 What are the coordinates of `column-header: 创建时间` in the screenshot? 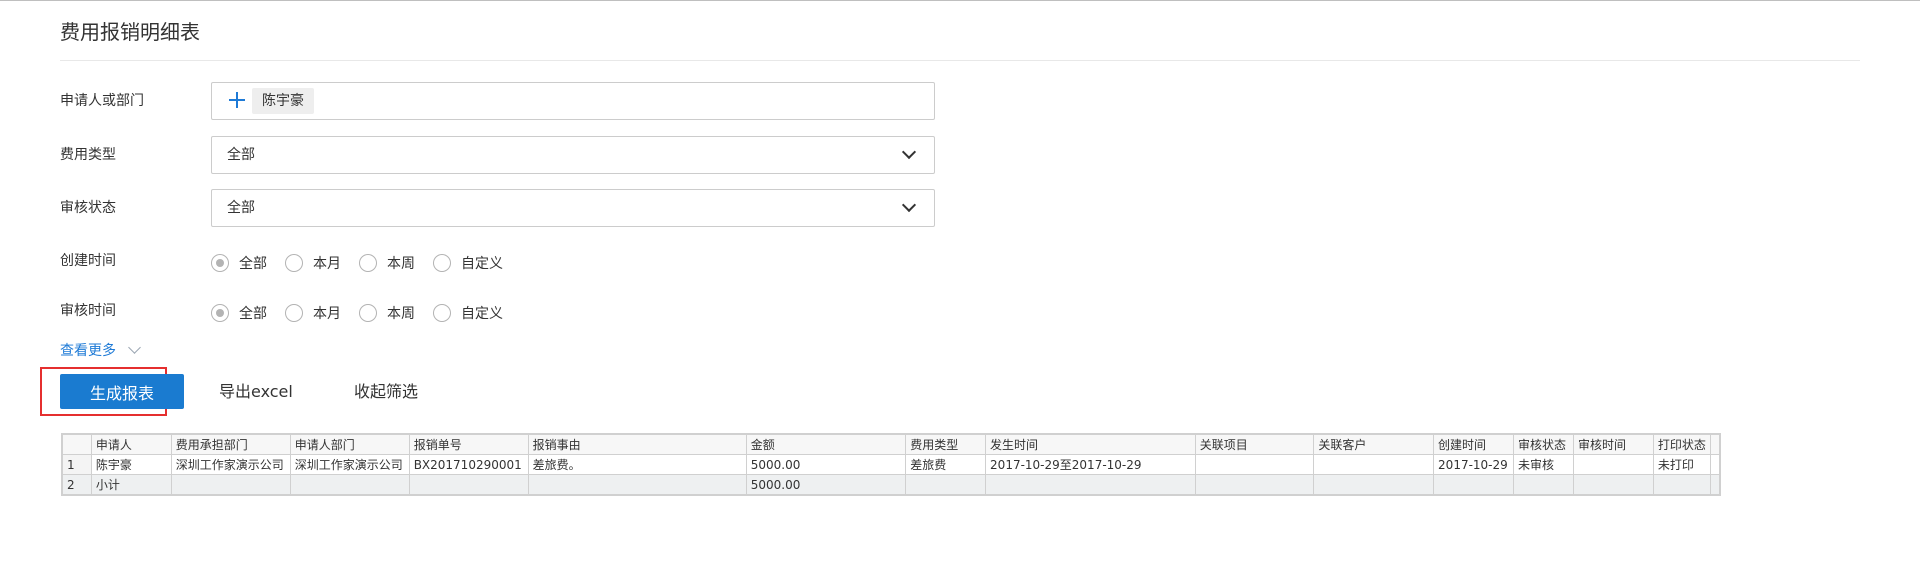 It's located at (1474, 444).